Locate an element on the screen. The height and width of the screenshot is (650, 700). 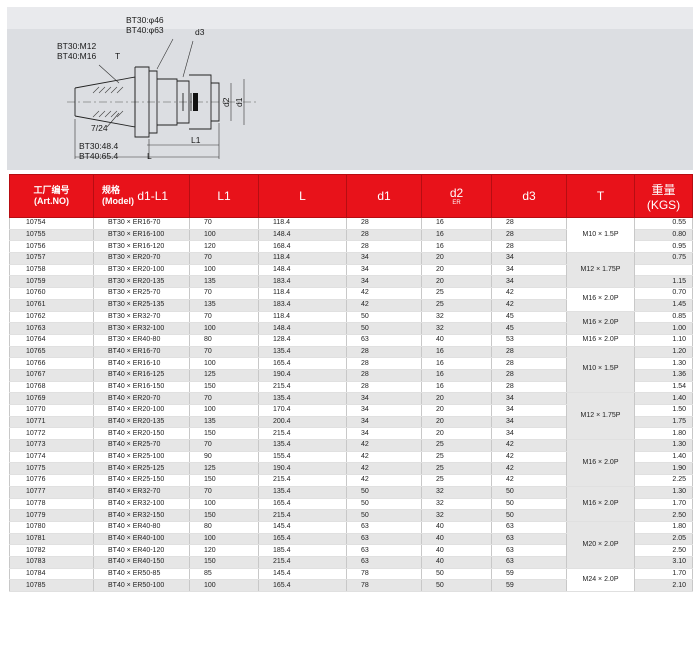
art-no-cell: 10762 is located at coordinates (51, 317).